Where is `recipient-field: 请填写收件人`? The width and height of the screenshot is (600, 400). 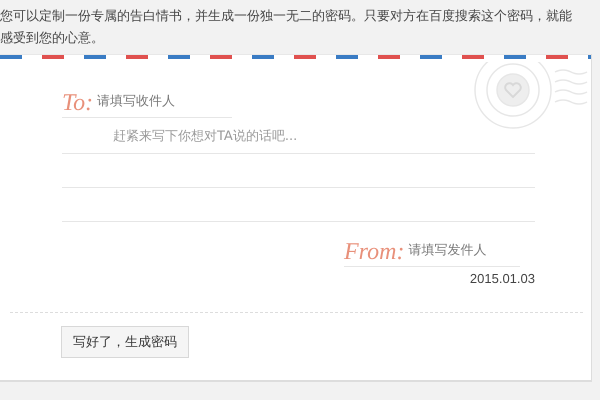 recipient-field: 请填写收件人 is located at coordinates (157, 105).